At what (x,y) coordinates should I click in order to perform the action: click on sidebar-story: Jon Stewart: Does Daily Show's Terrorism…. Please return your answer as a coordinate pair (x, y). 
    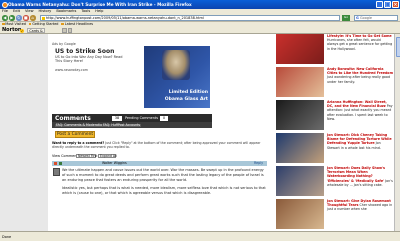
    Looking at the image, I should click on (335, 182).